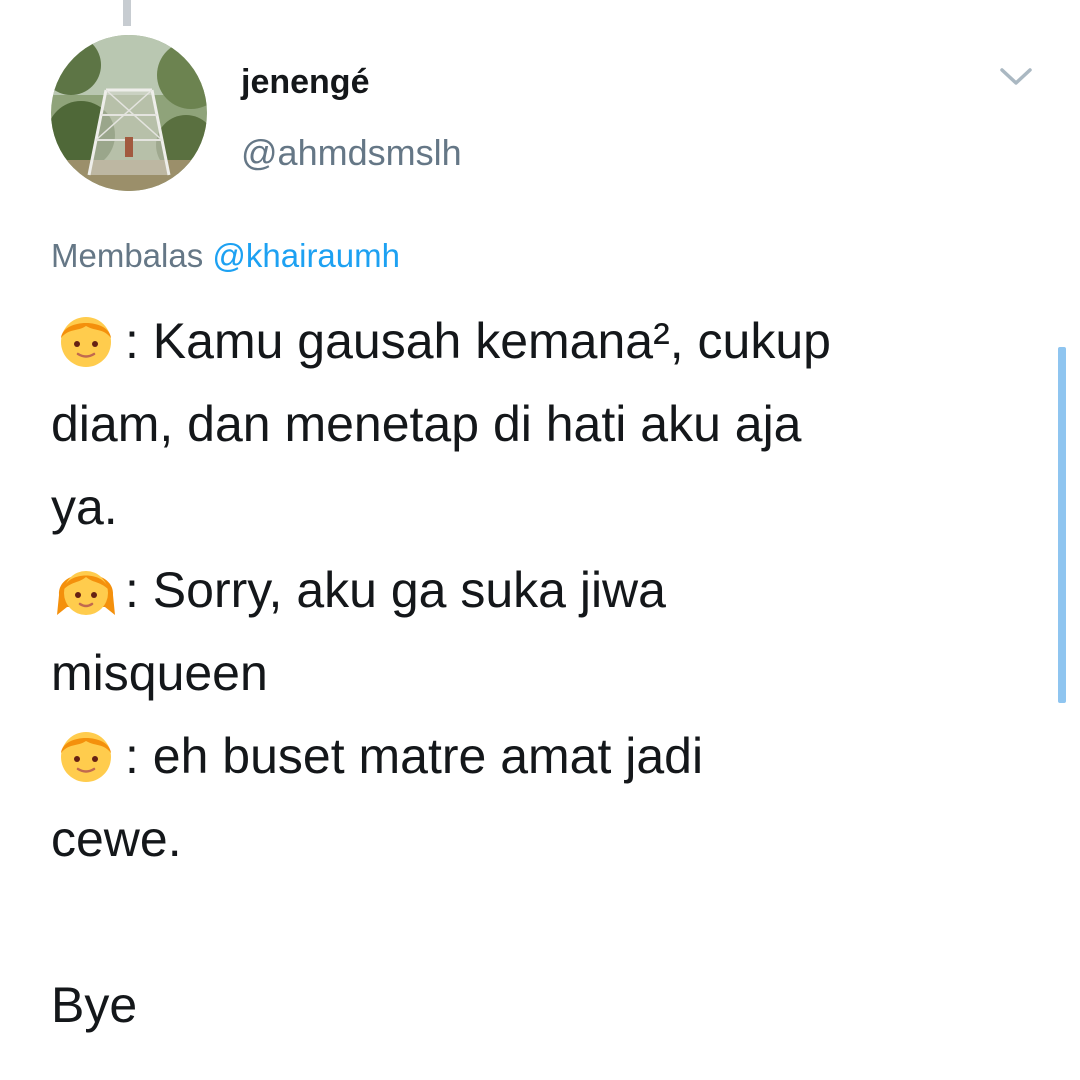  Describe the element at coordinates (127, 255) in the screenshot. I see `reply-prefix: Membalas` at that location.